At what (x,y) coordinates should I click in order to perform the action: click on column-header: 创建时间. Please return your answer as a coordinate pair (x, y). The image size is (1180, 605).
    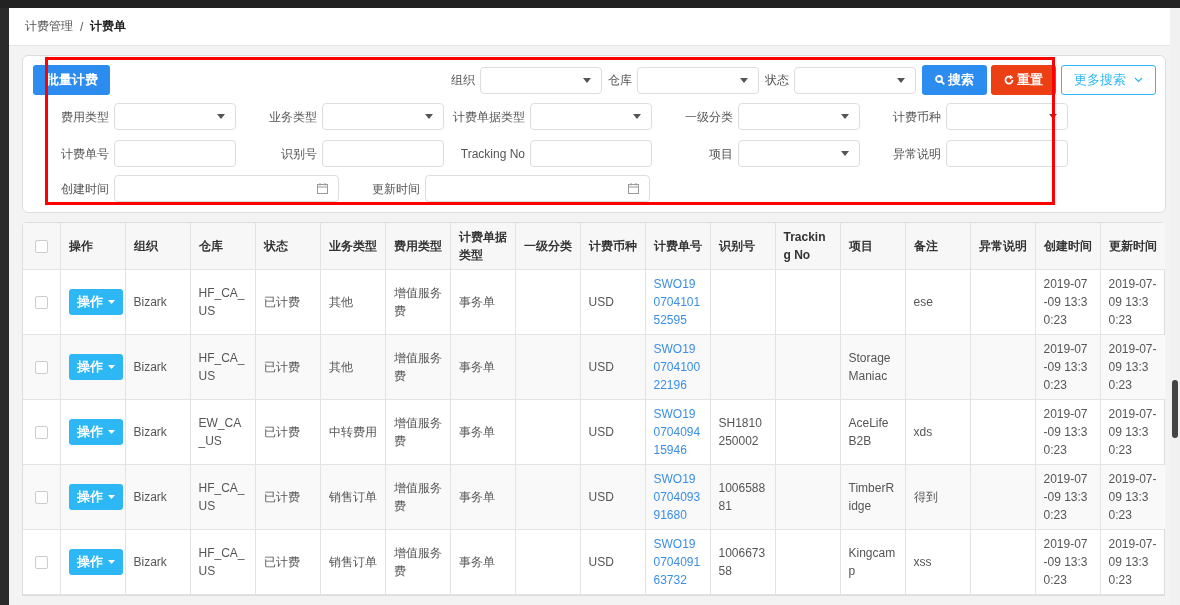
    Looking at the image, I should click on (1067, 246).